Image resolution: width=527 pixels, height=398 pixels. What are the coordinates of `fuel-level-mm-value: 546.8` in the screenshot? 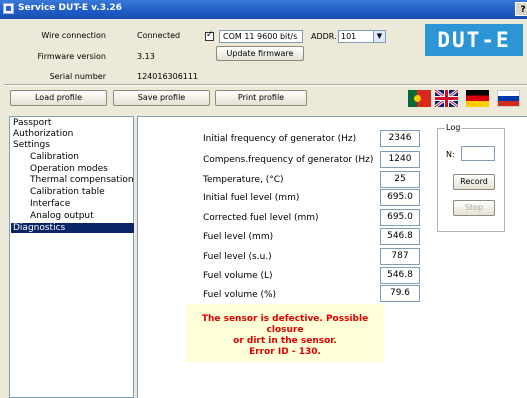 It's located at (400, 236).